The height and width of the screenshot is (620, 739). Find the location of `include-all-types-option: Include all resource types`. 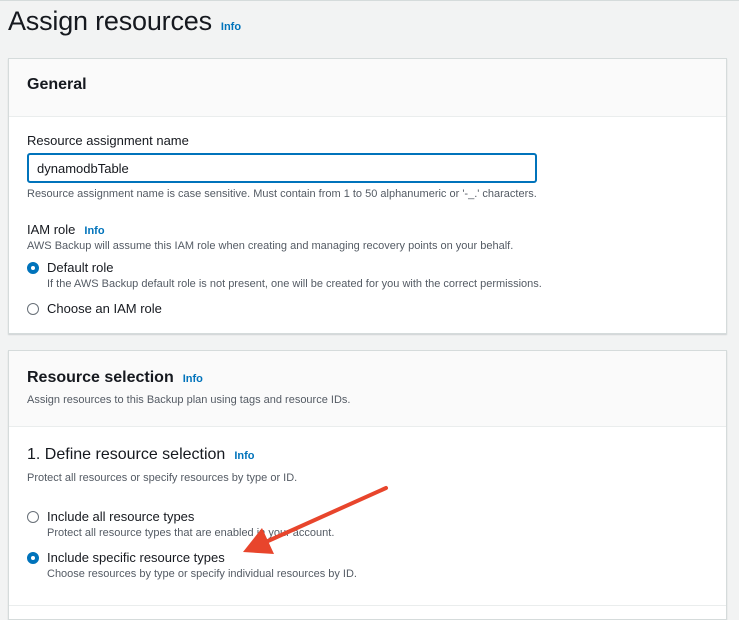

include-all-types-option: Include all resource types is located at coordinates (110, 516).